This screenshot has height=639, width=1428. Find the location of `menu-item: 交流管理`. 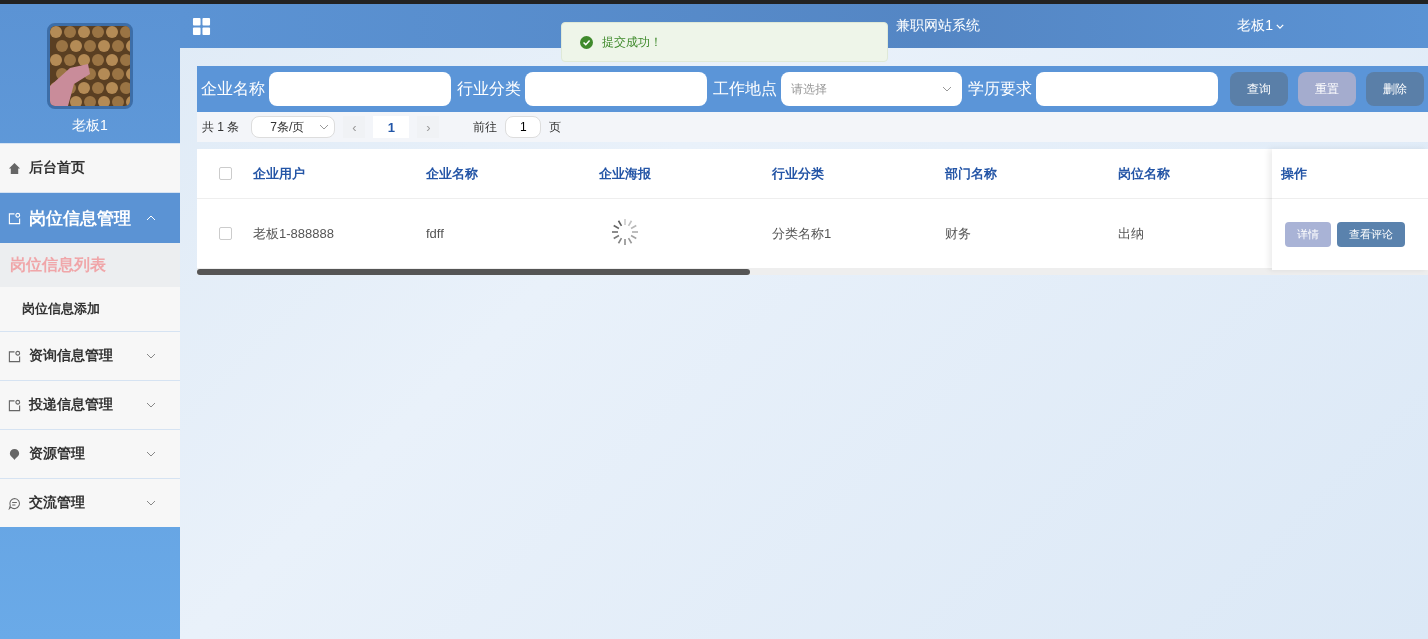

menu-item: 交流管理 is located at coordinates (90, 502).